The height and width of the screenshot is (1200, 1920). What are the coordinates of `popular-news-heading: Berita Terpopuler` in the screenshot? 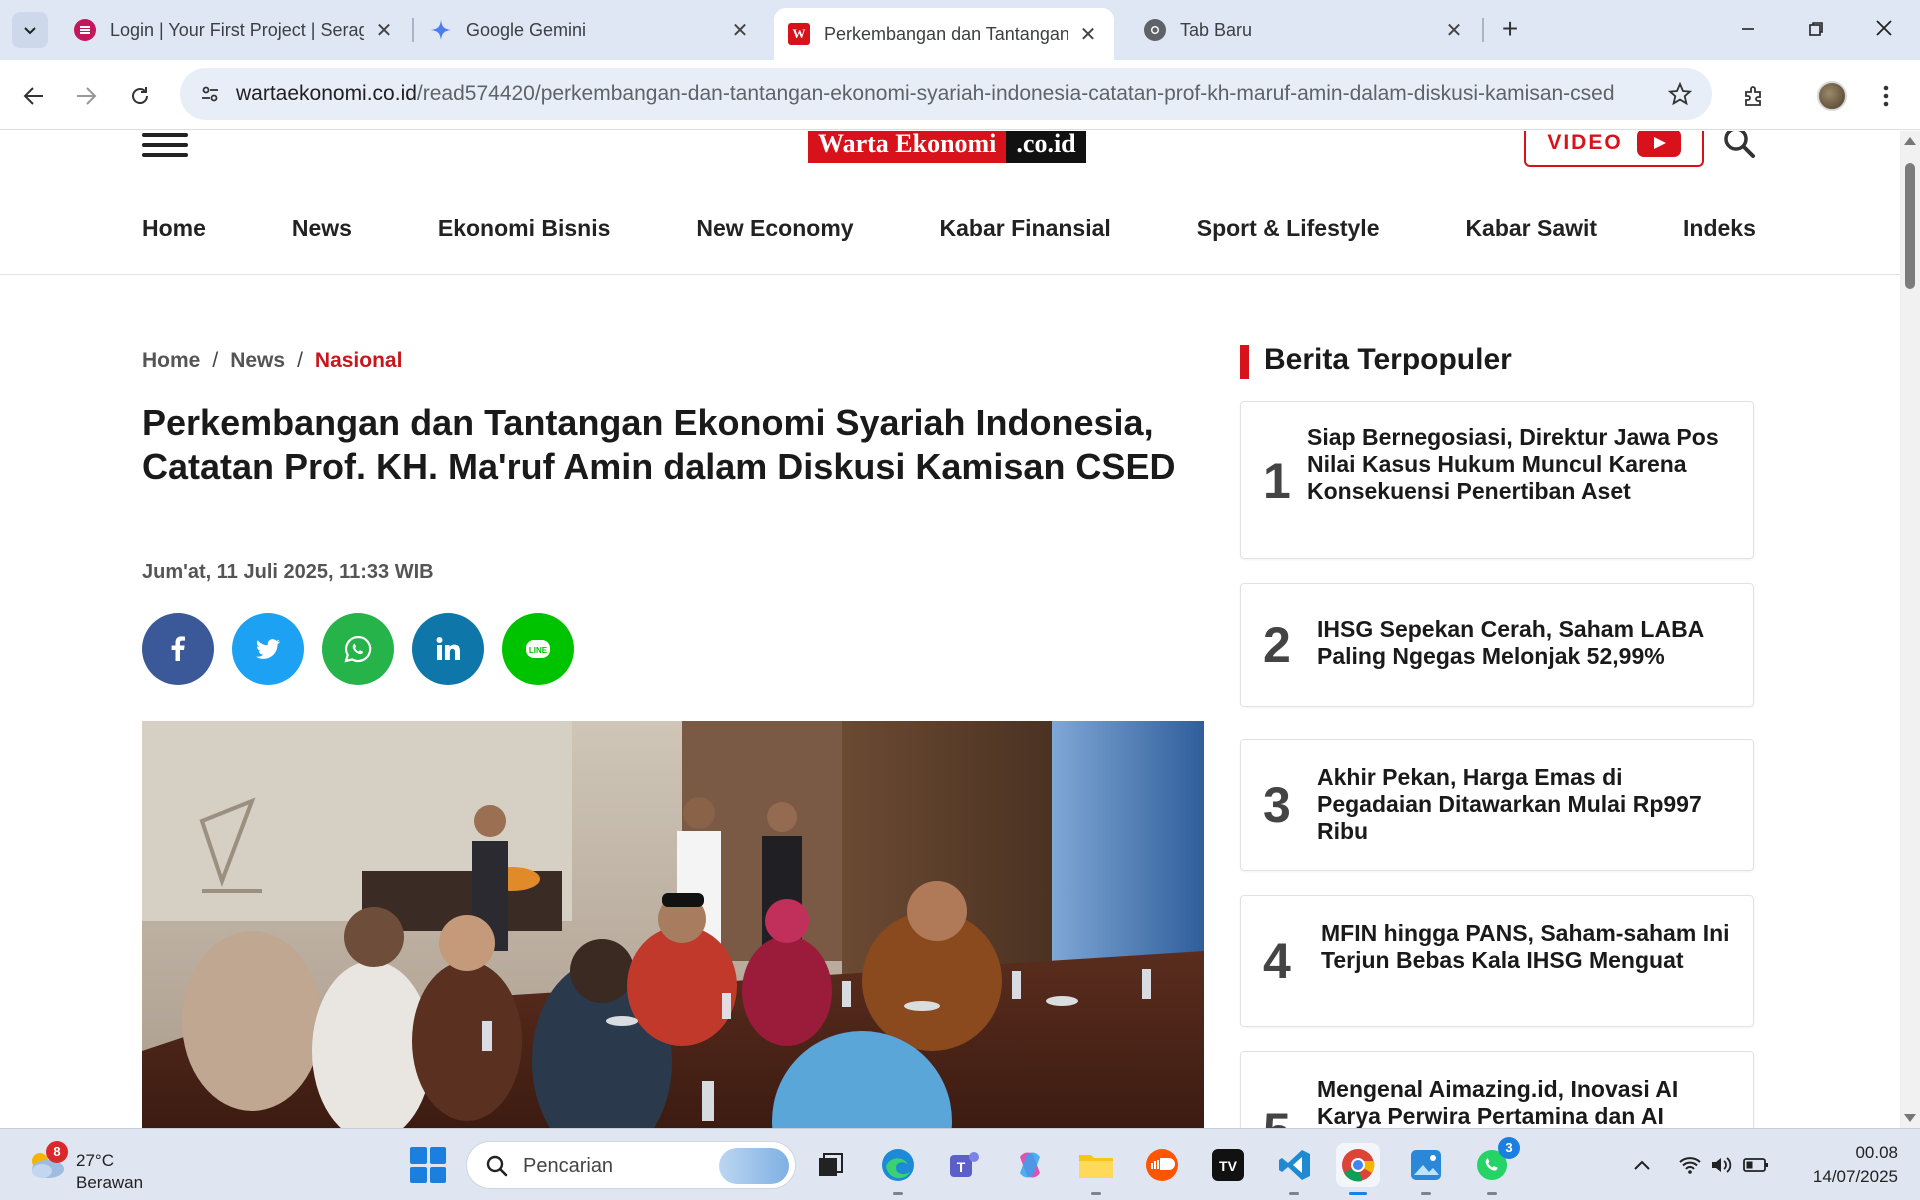 It's located at (1376, 361).